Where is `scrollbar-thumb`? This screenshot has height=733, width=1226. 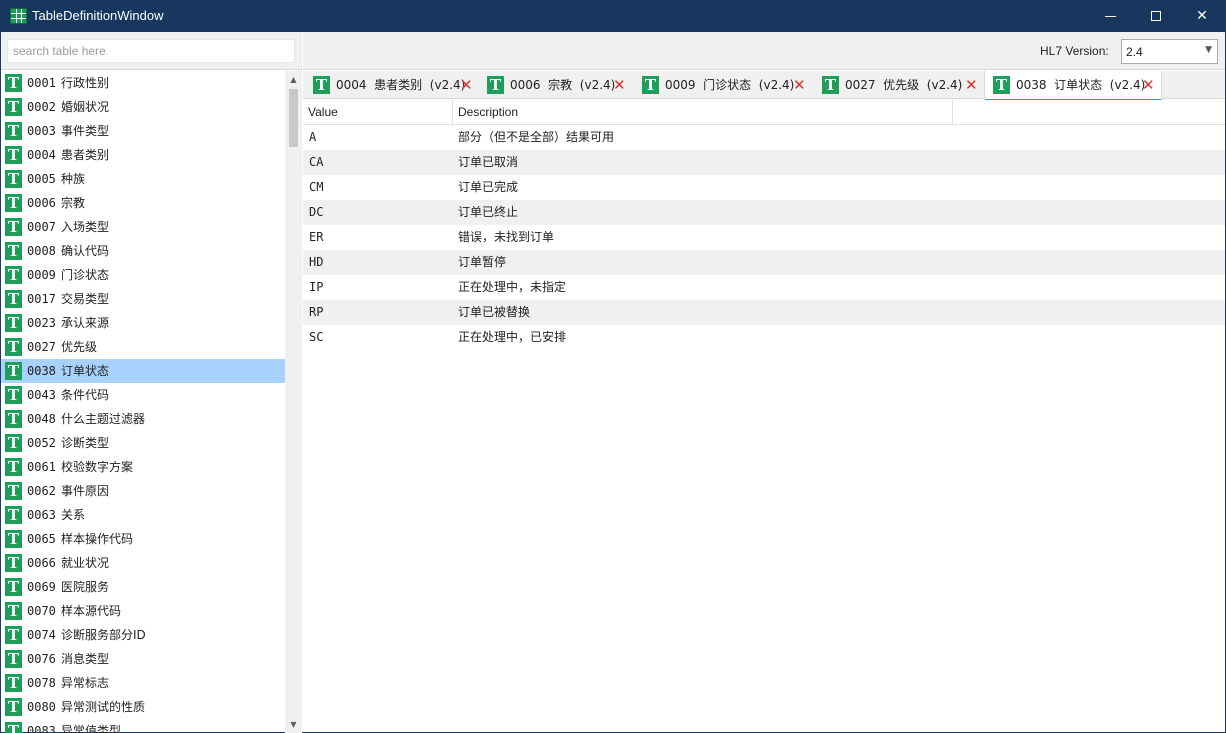
scrollbar-thumb is located at coordinates (293, 118).